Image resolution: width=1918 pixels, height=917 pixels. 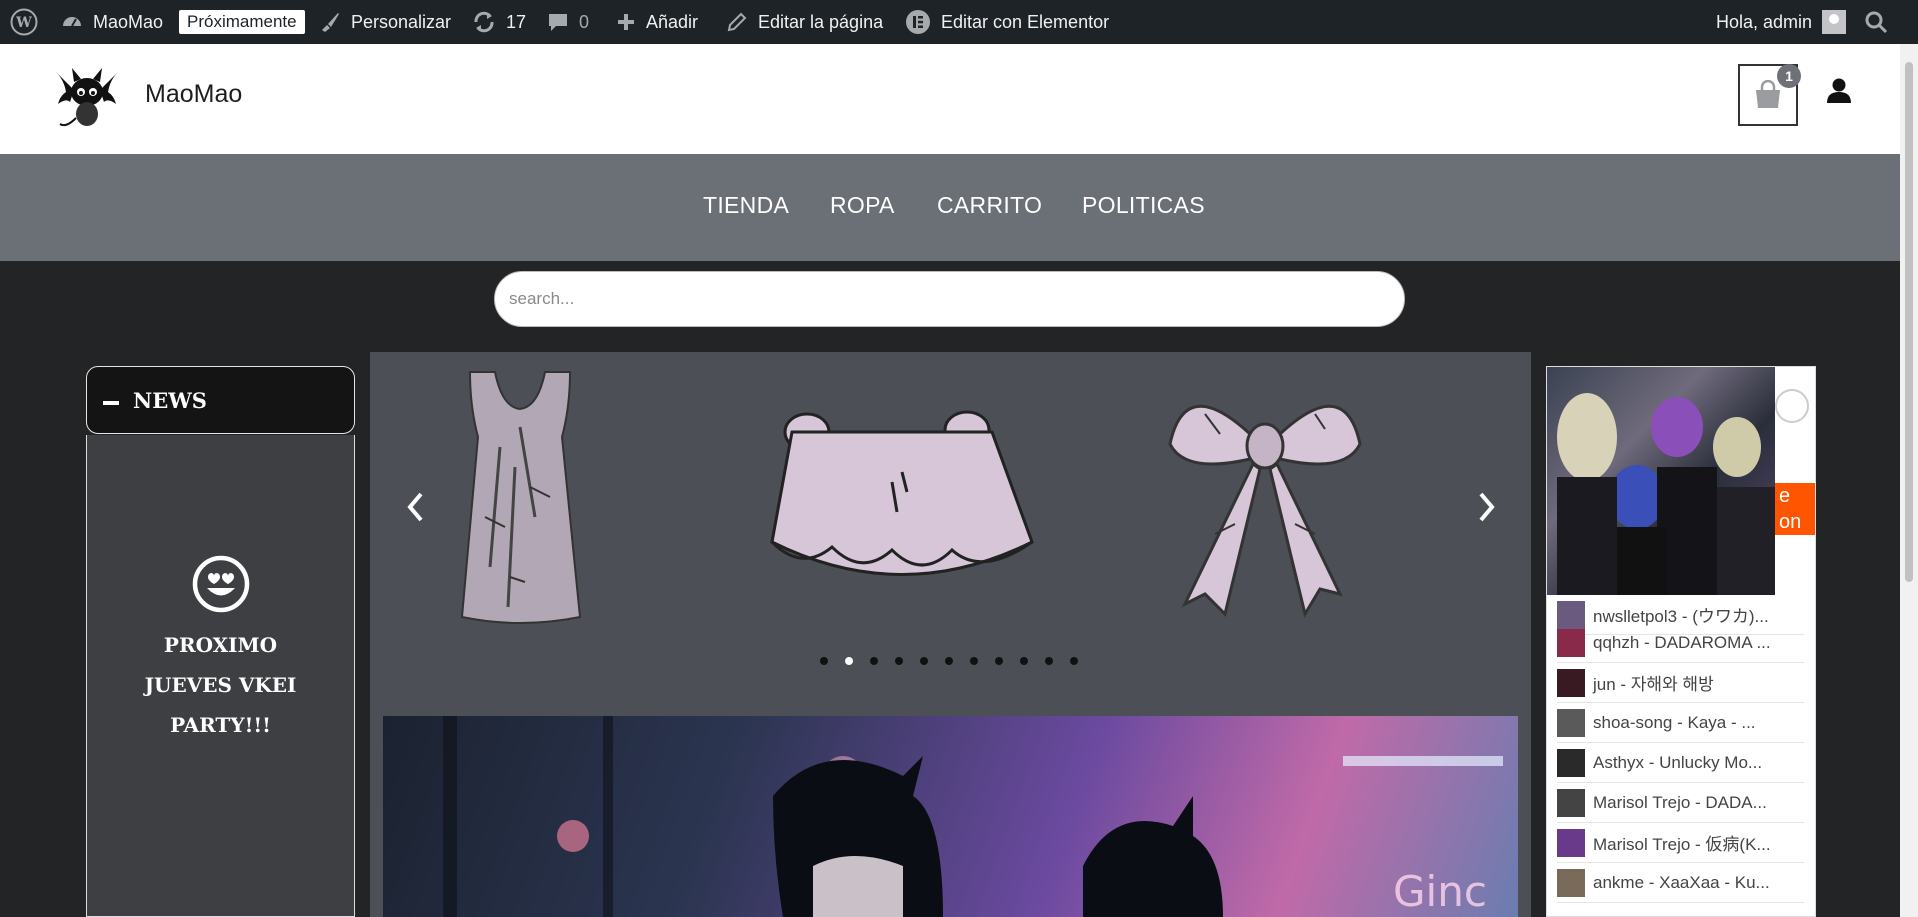 I want to click on news-accordion-header: NEWS, so click(x=220, y=400).